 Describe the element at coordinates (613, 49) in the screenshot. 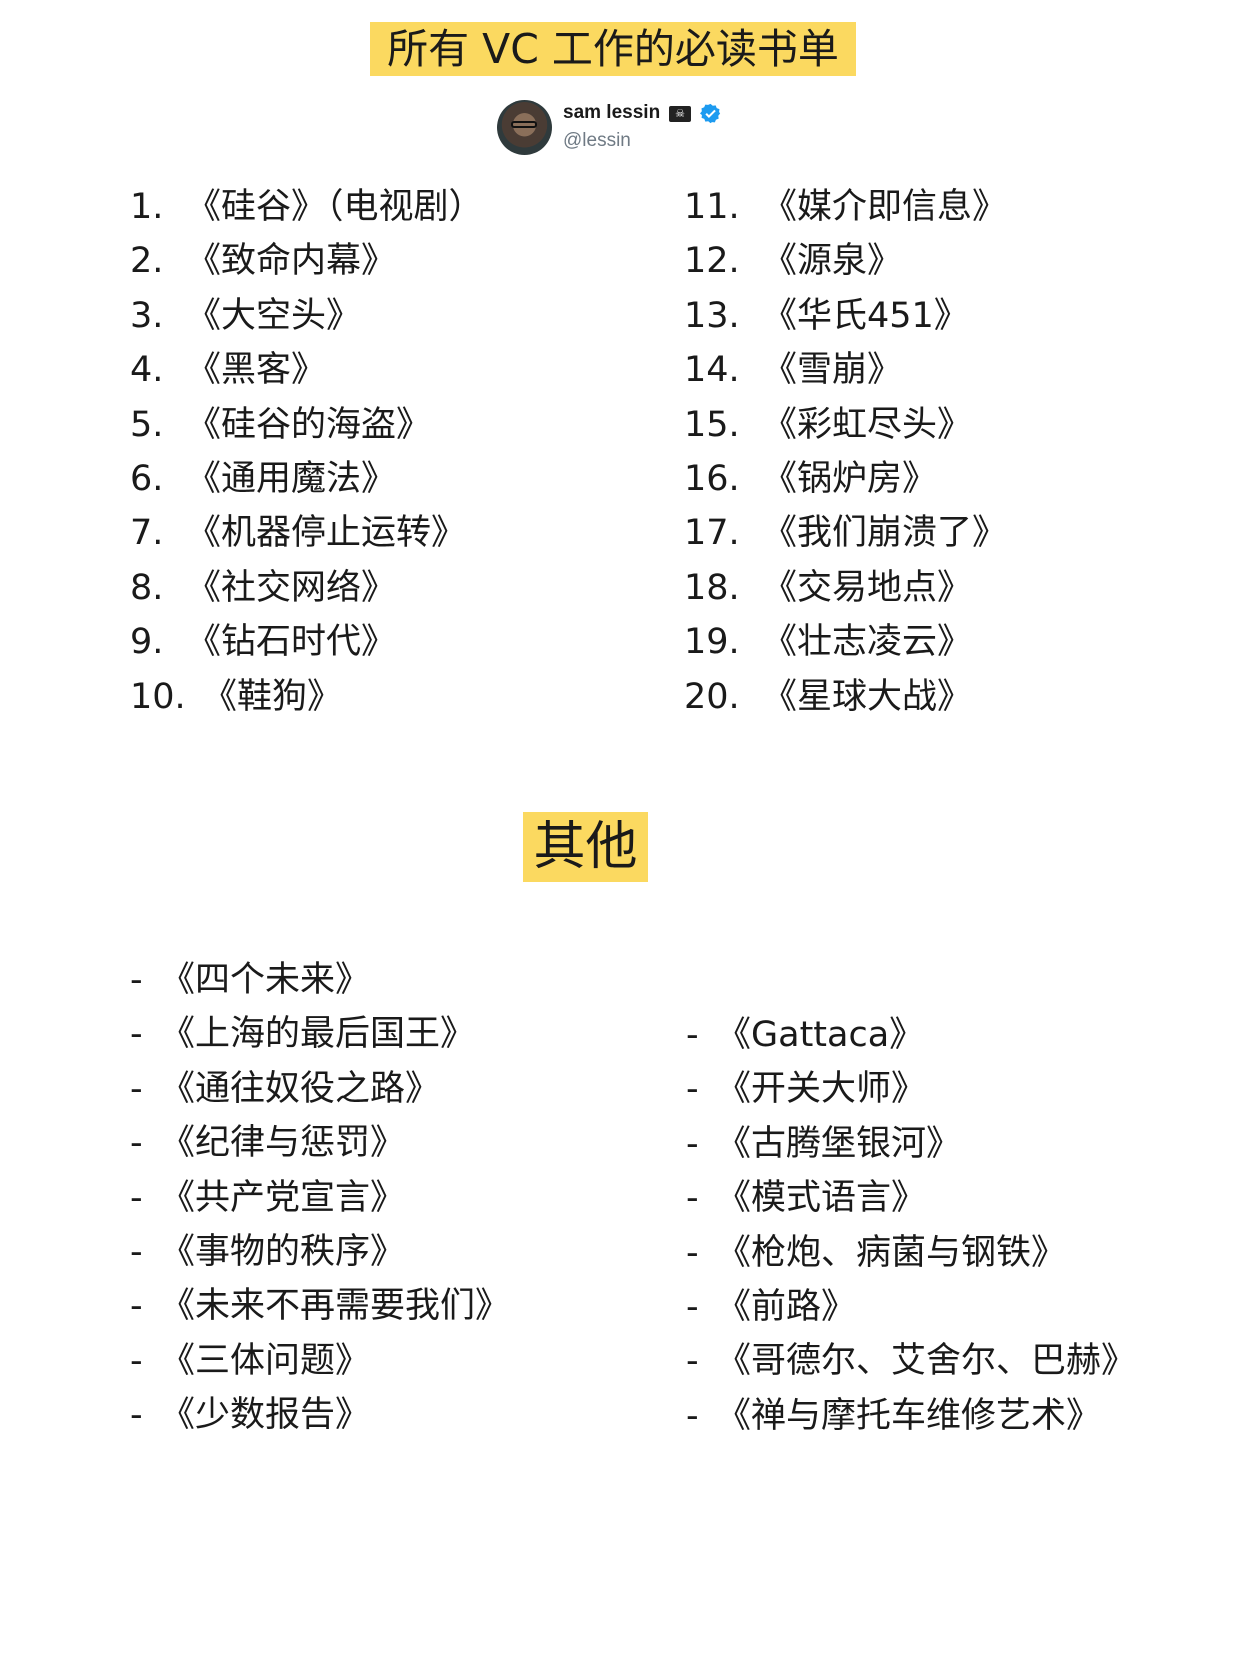

I see `page-title: 所有 VC 工作的必读书单` at that location.